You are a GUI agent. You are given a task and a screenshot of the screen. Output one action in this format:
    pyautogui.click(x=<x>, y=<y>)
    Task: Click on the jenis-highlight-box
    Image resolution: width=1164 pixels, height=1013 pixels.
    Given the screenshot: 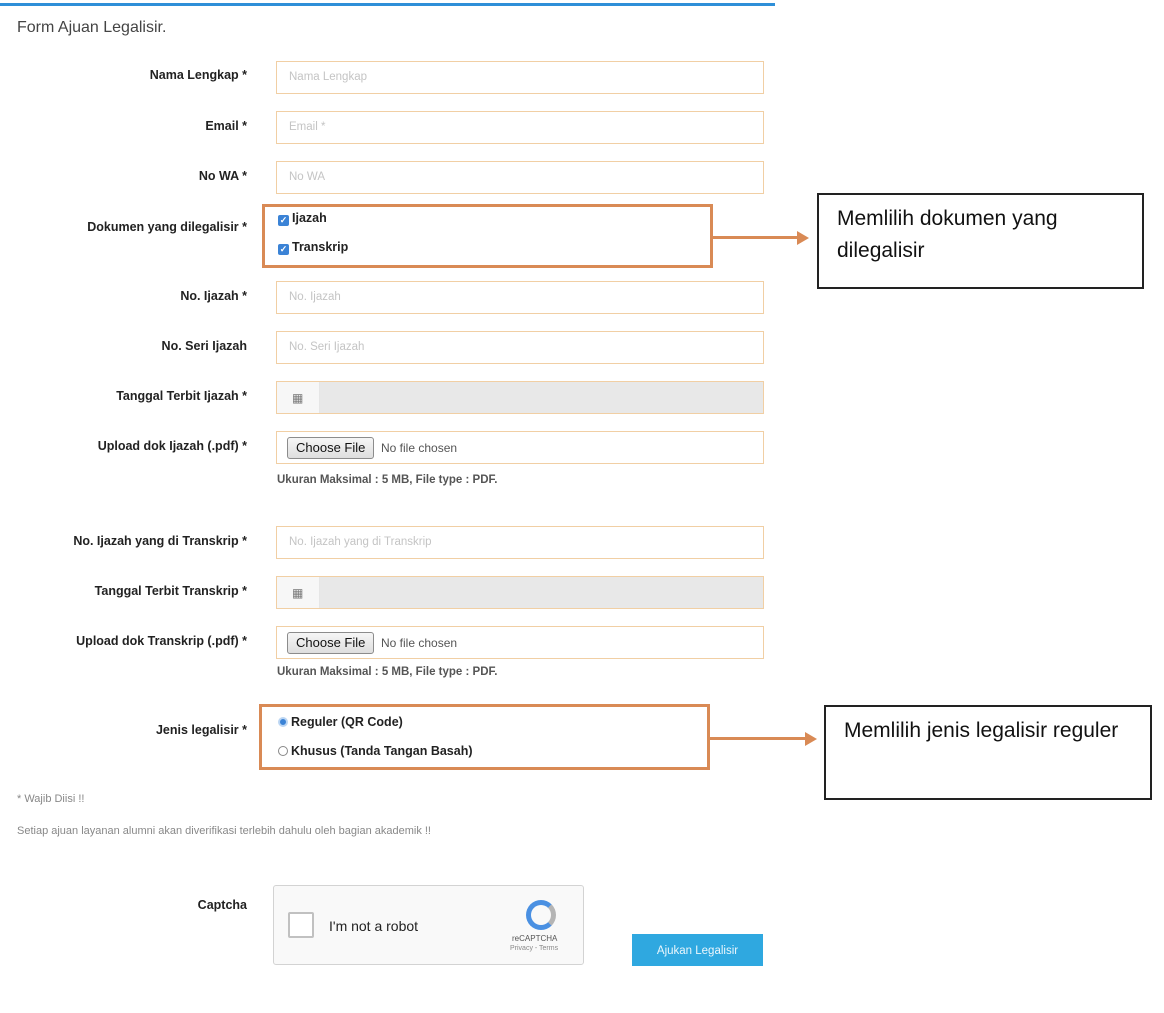 What is the action you would take?
    pyautogui.click(x=484, y=737)
    